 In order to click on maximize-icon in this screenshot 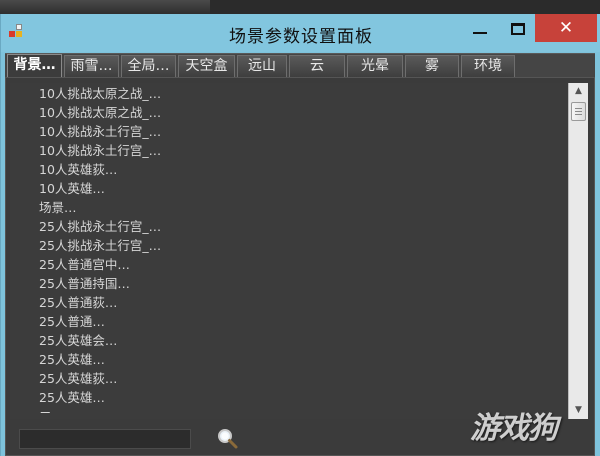, I will do `click(518, 29)`.